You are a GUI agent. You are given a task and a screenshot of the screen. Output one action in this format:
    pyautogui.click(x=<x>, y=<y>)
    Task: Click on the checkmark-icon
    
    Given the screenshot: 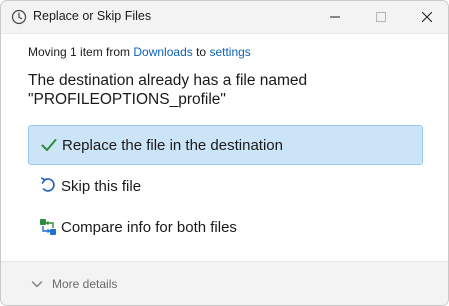 What is the action you would take?
    pyautogui.click(x=49, y=145)
    